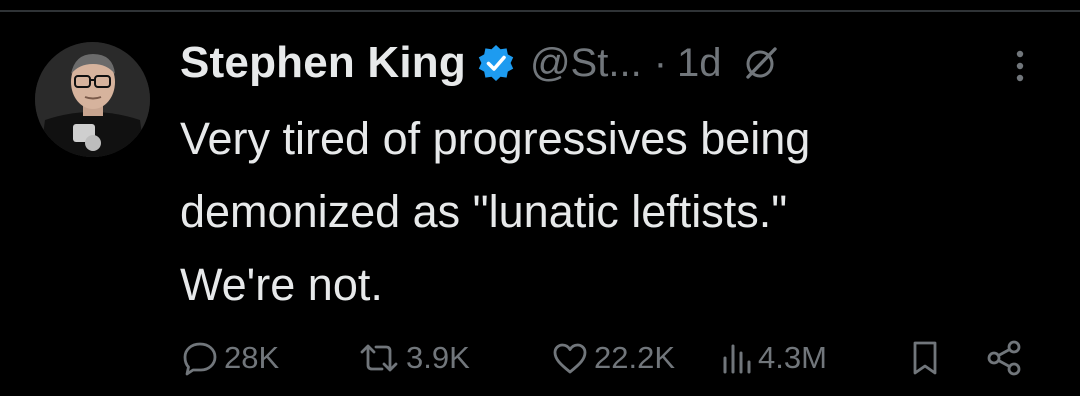 This screenshot has width=1080, height=396. Describe the element at coordinates (699, 63) in the screenshot. I see `timestamp: 1d` at that location.